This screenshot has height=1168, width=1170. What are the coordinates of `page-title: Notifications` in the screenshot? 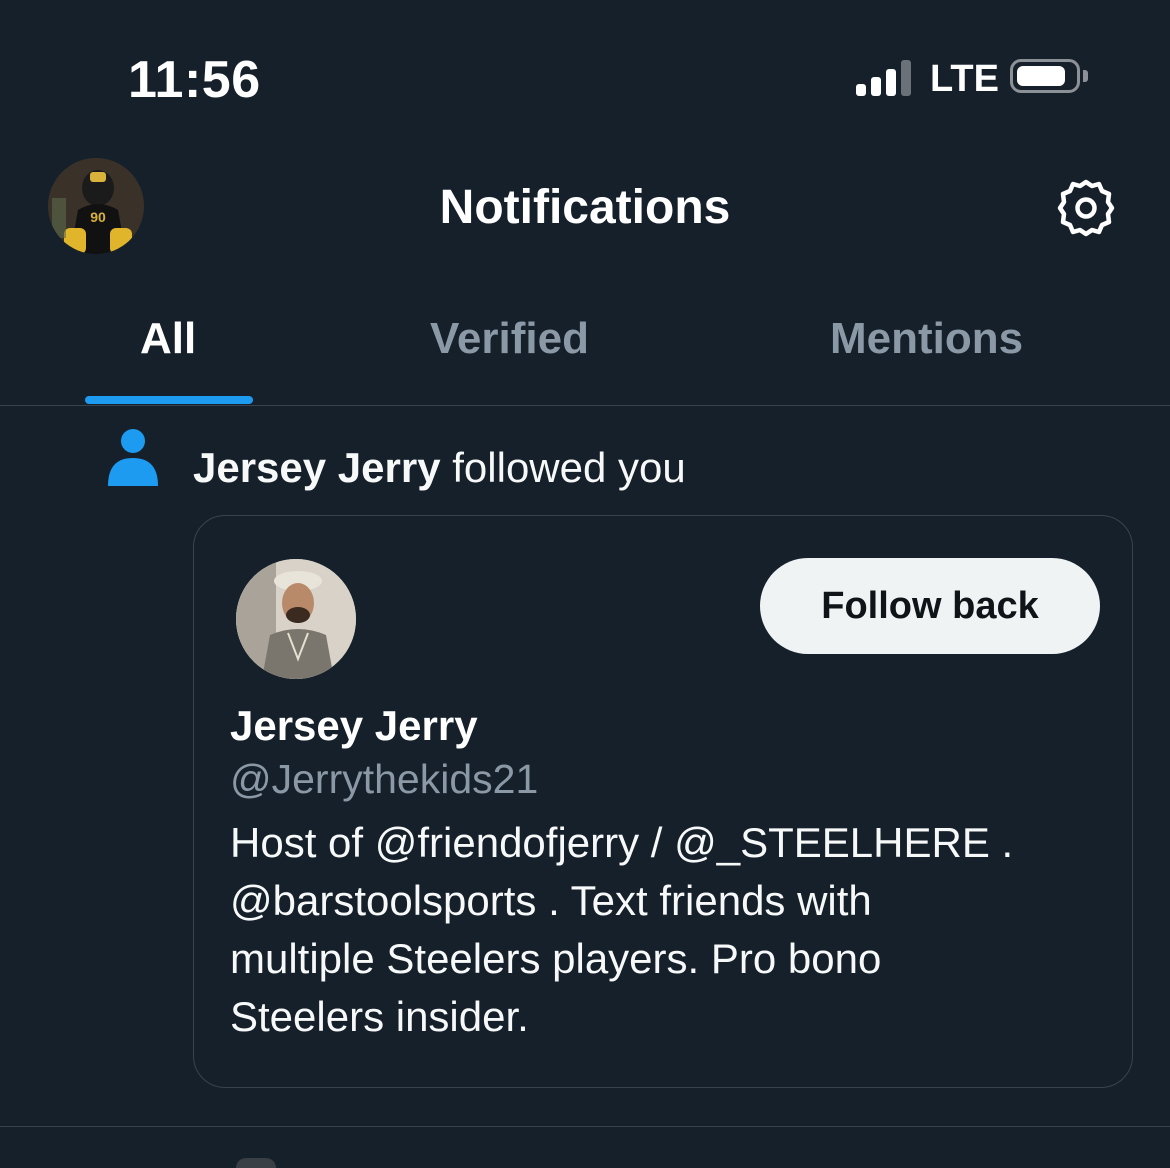 It's located at (585, 207).